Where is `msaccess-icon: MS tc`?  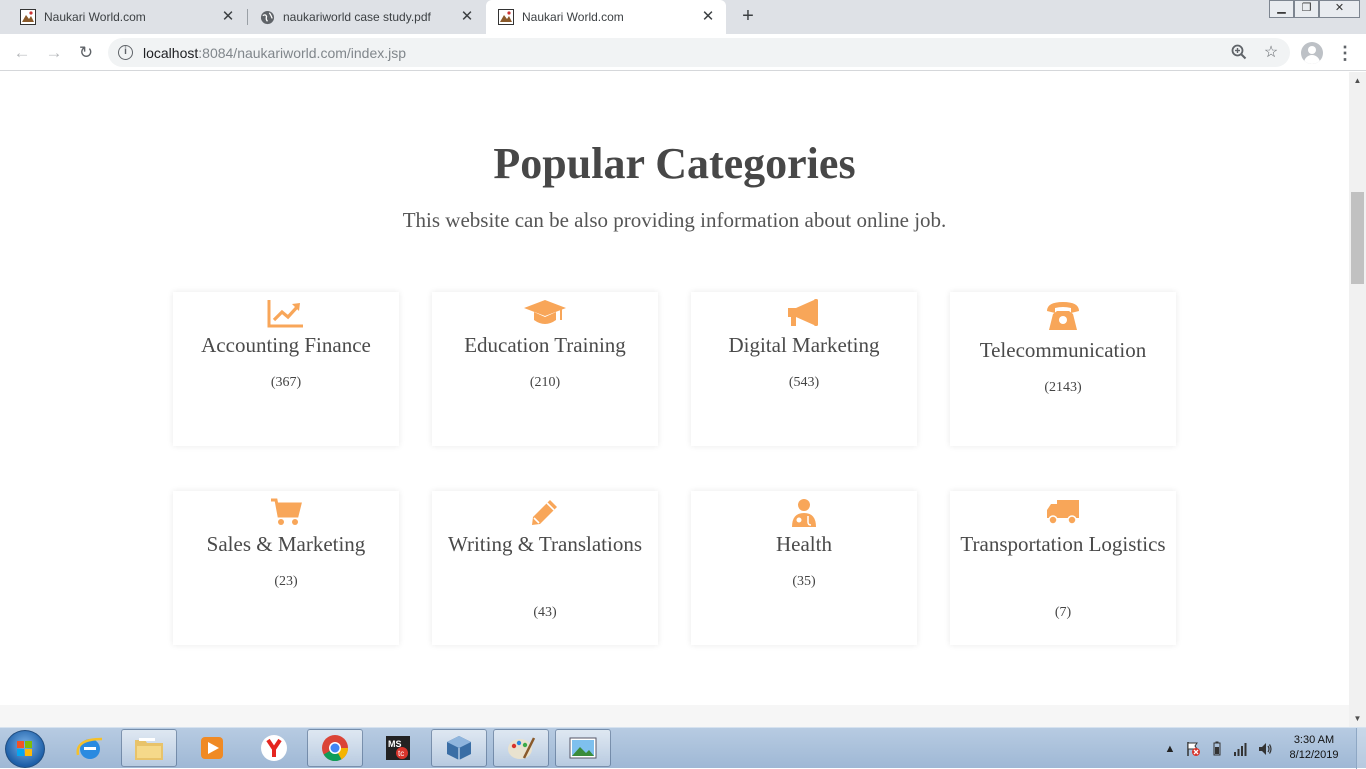
msaccess-icon: MS tc is located at coordinates (398, 748).